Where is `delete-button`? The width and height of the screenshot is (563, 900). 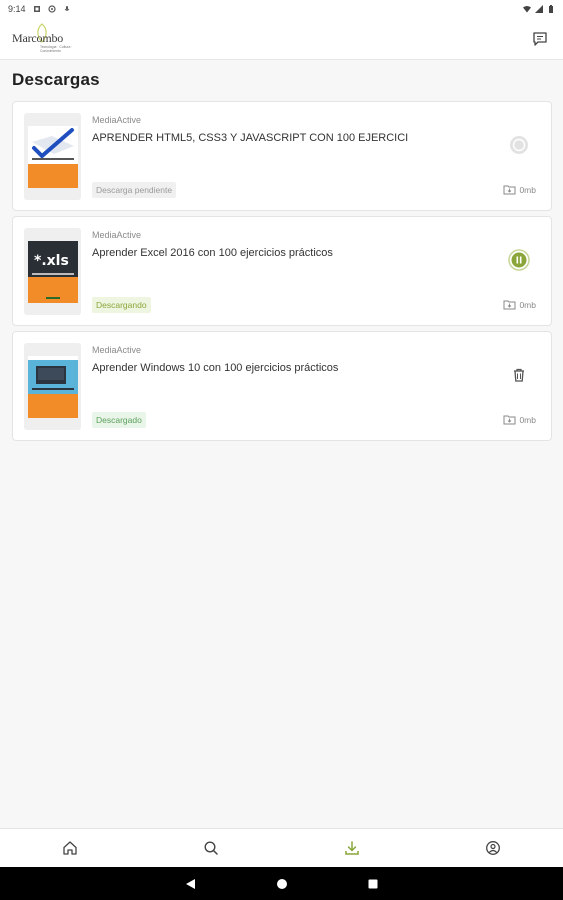 delete-button is located at coordinates (519, 375).